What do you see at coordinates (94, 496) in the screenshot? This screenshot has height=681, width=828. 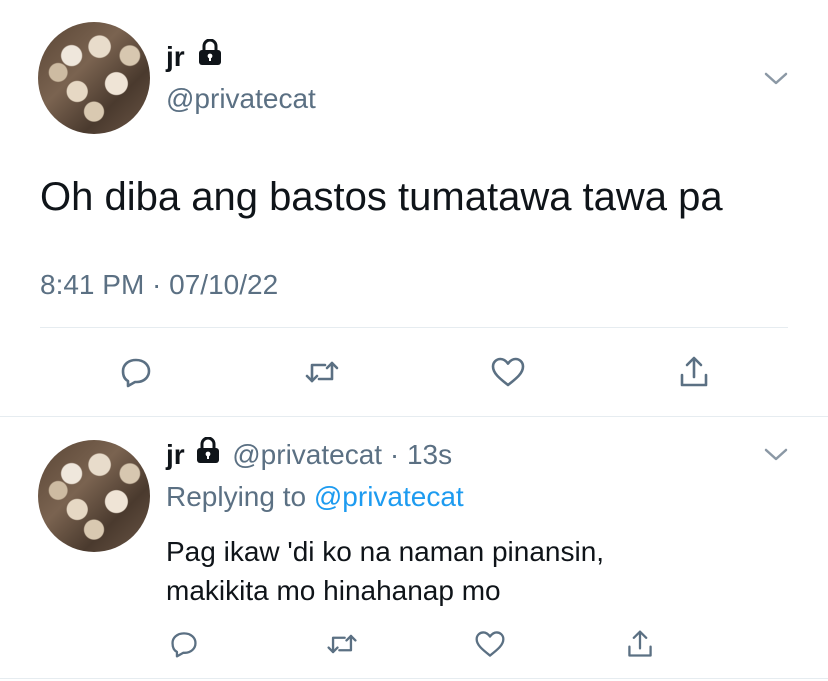 I see `reply-avatar` at bounding box center [94, 496].